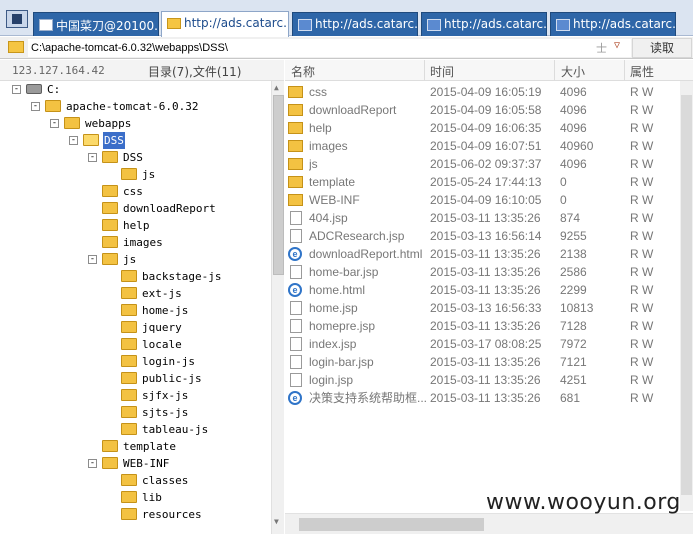 The width and height of the screenshot is (693, 534). I want to click on tree-node: backstage-js, so click(135, 276).